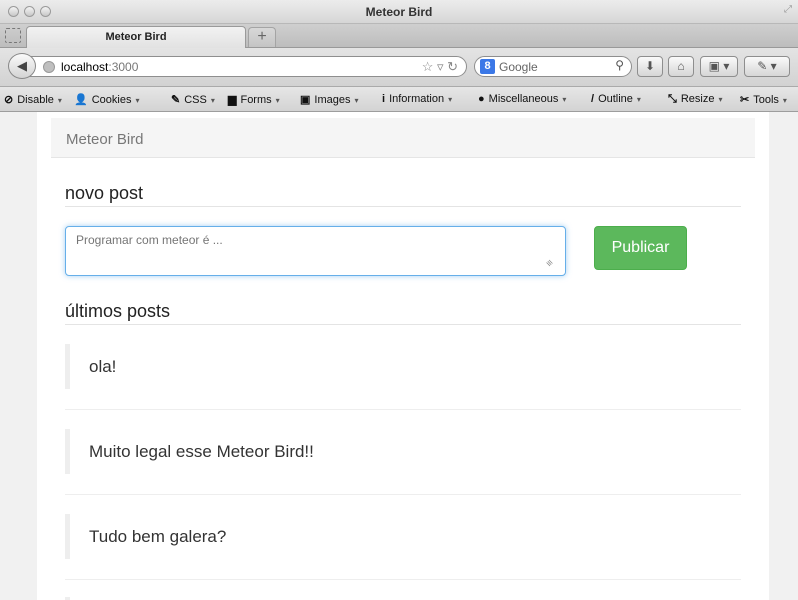 The height and width of the screenshot is (600, 798). Describe the element at coordinates (176, 100) in the screenshot. I see `brush-icon: ✎` at that location.